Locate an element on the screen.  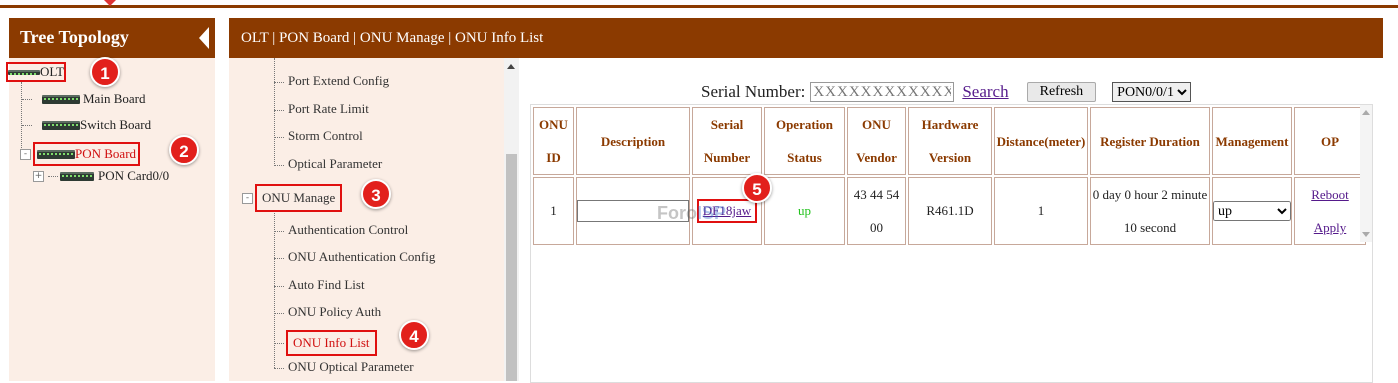
menu-item-port-rate-limit: Port Rate Limit is located at coordinates (321, 109).